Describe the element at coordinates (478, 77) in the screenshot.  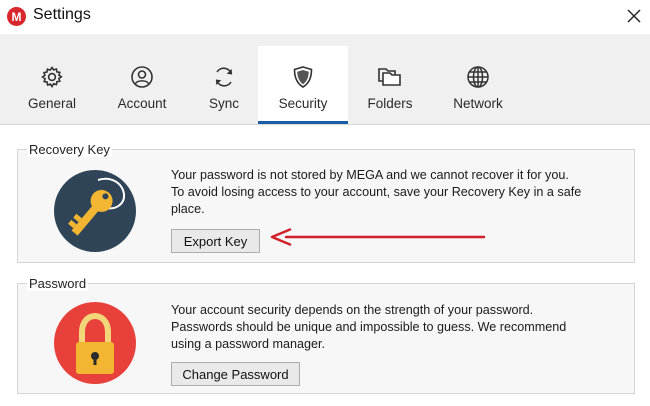
I see `globe-icon` at that location.